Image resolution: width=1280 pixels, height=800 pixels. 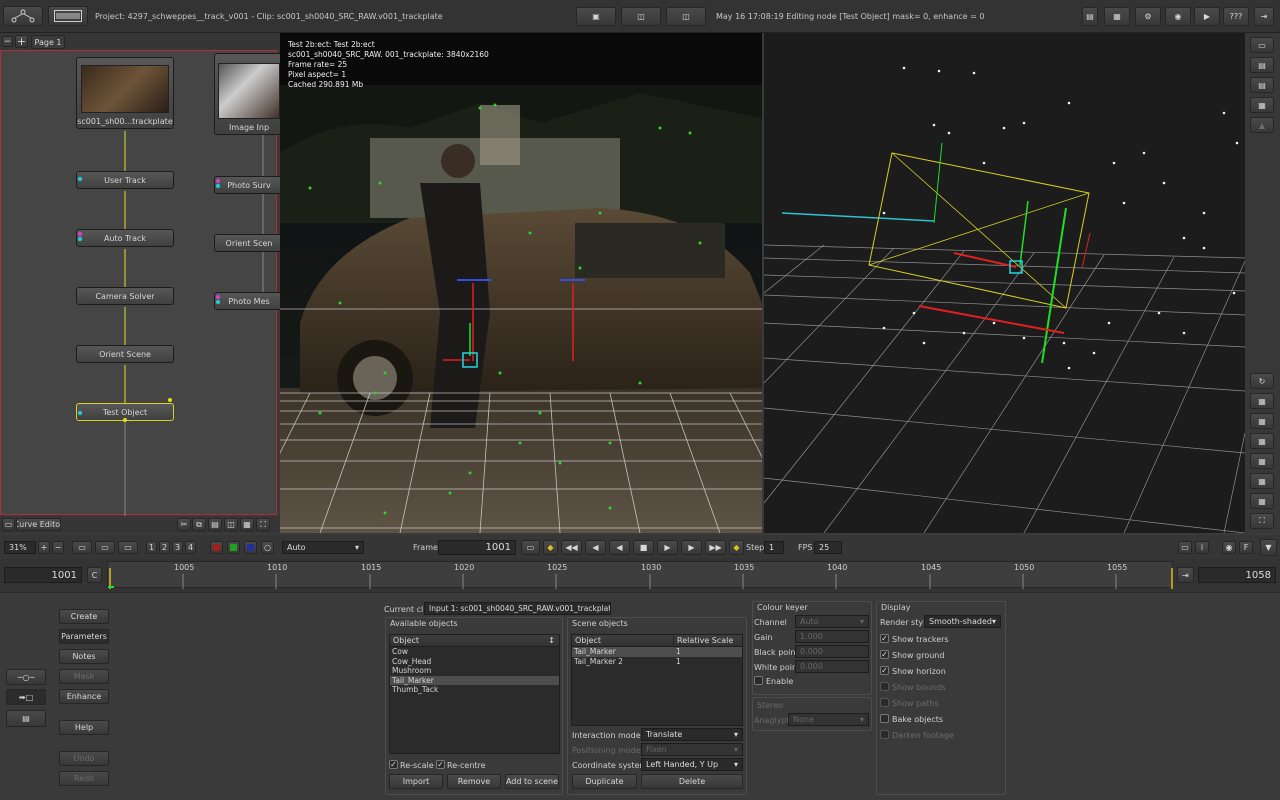 What do you see at coordinates (692, 749) in the screenshot?
I see `positioning-mode-select: Fixen ▾` at bounding box center [692, 749].